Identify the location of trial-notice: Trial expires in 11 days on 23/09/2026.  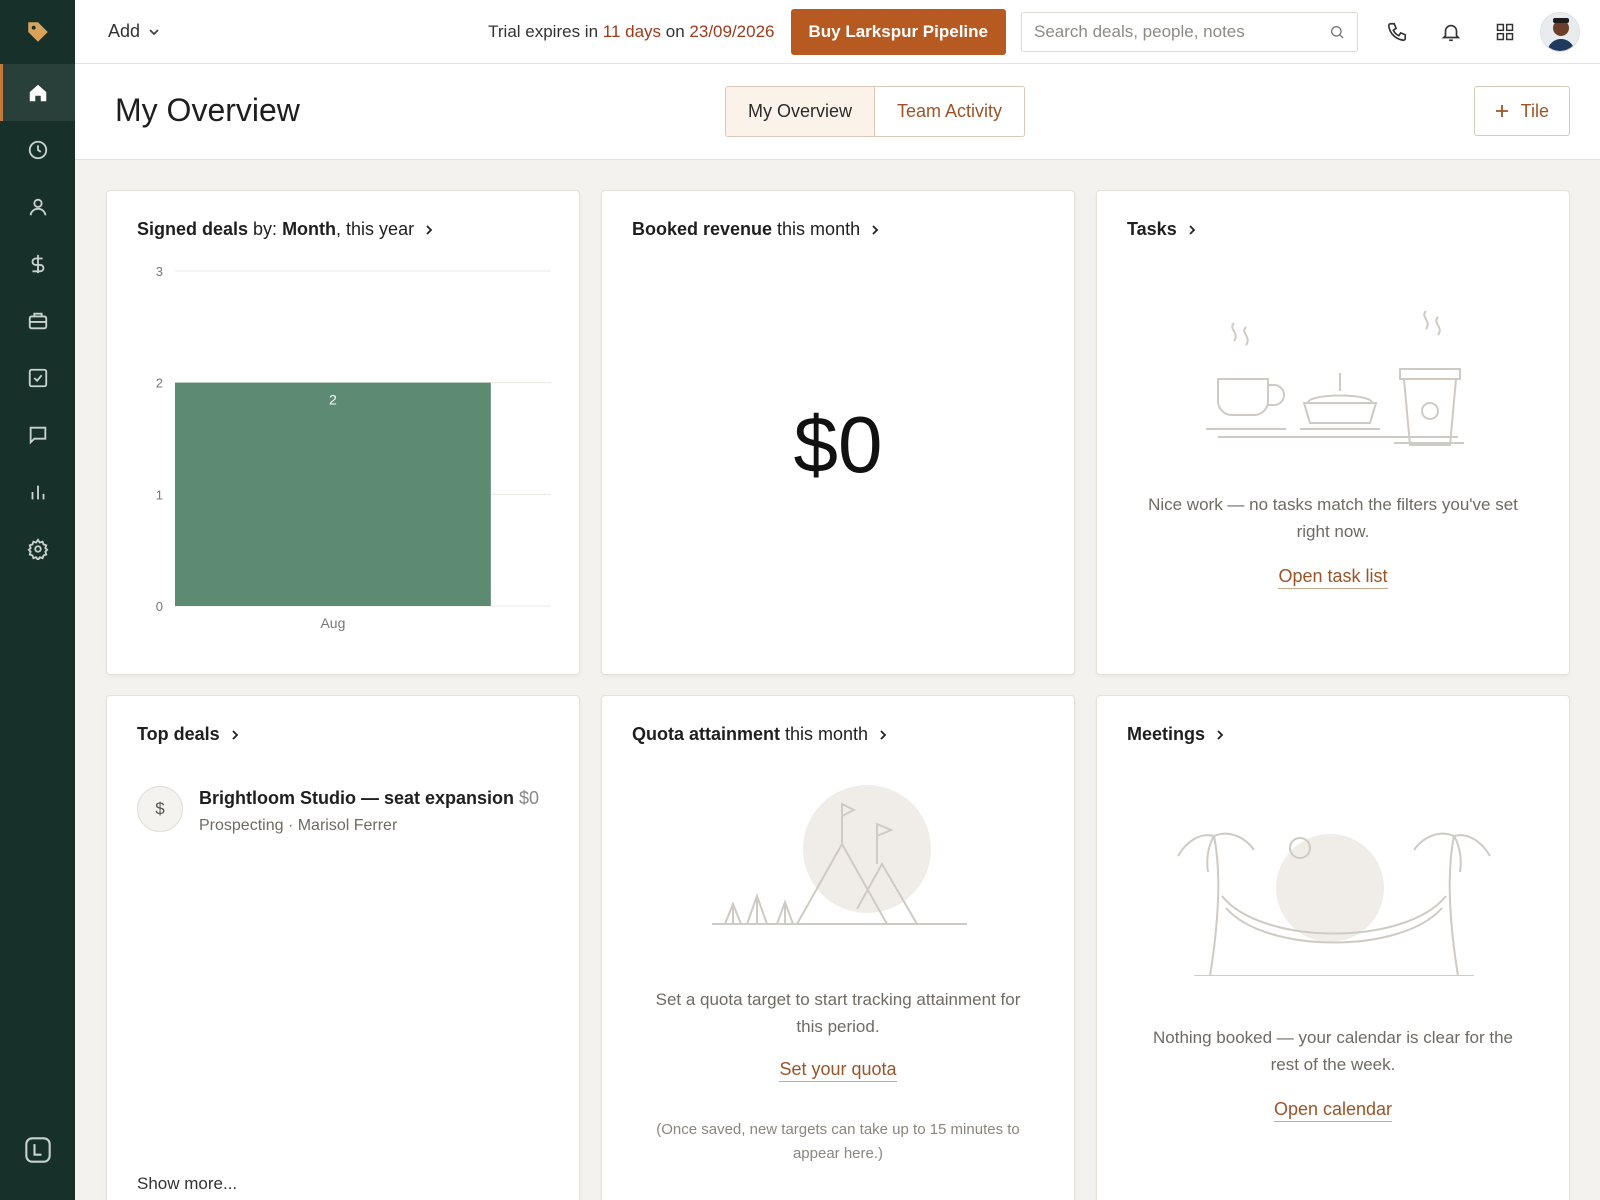
(631, 32).